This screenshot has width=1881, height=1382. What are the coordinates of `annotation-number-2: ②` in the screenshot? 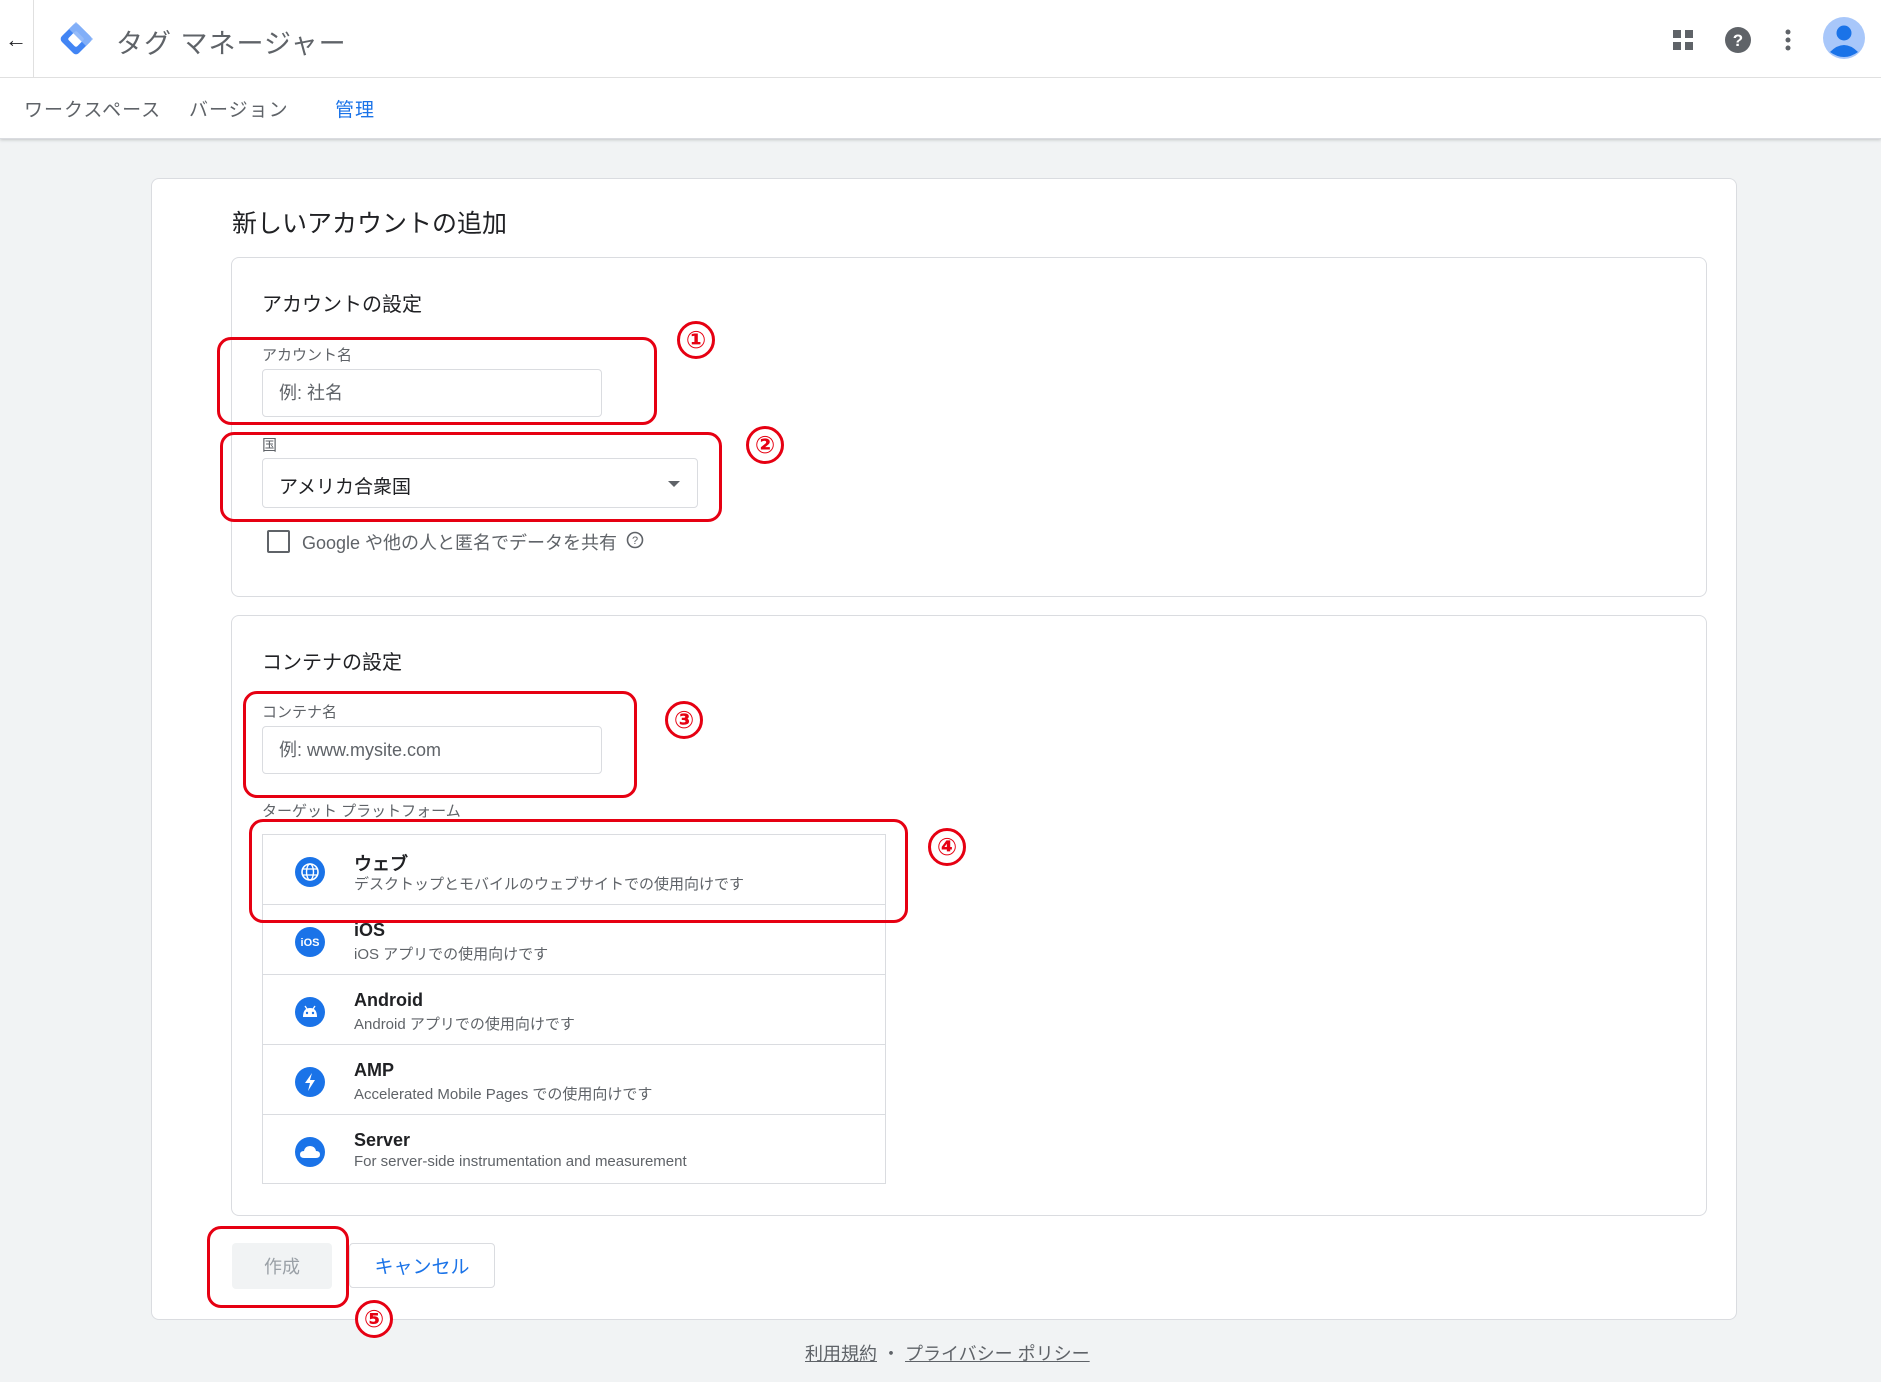 It's located at (765, 445).